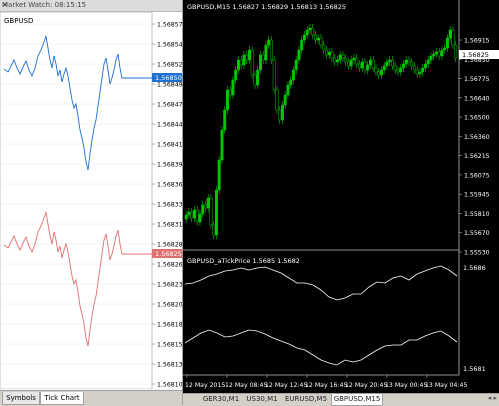  I want to click on price-axis-label: 1.56775, so click(477, 79).